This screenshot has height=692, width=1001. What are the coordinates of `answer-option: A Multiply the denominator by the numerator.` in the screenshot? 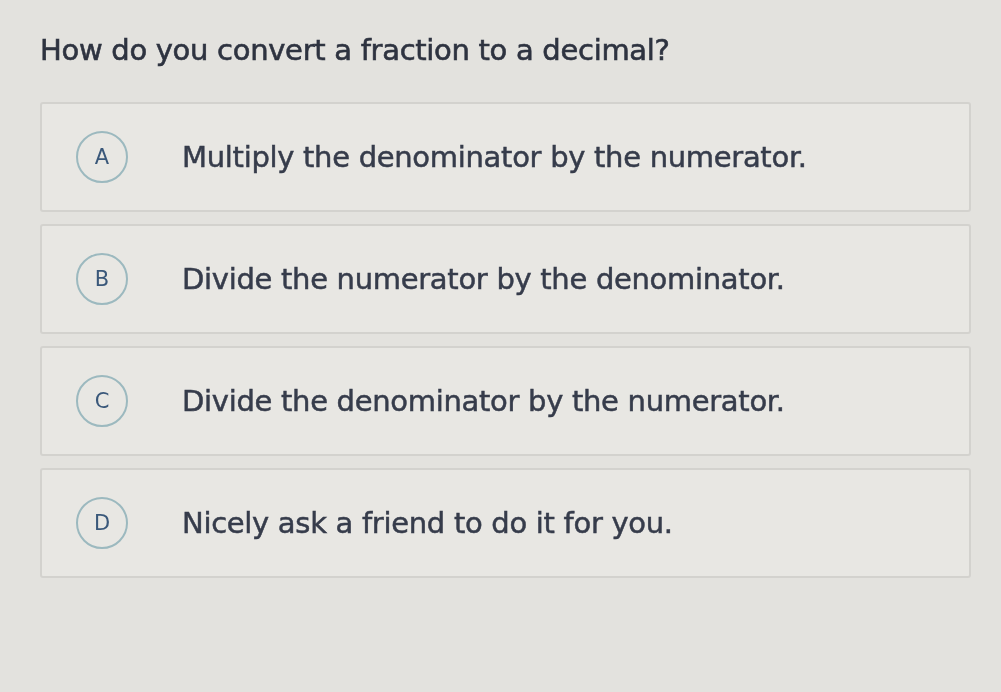 It's located at (505, 157).